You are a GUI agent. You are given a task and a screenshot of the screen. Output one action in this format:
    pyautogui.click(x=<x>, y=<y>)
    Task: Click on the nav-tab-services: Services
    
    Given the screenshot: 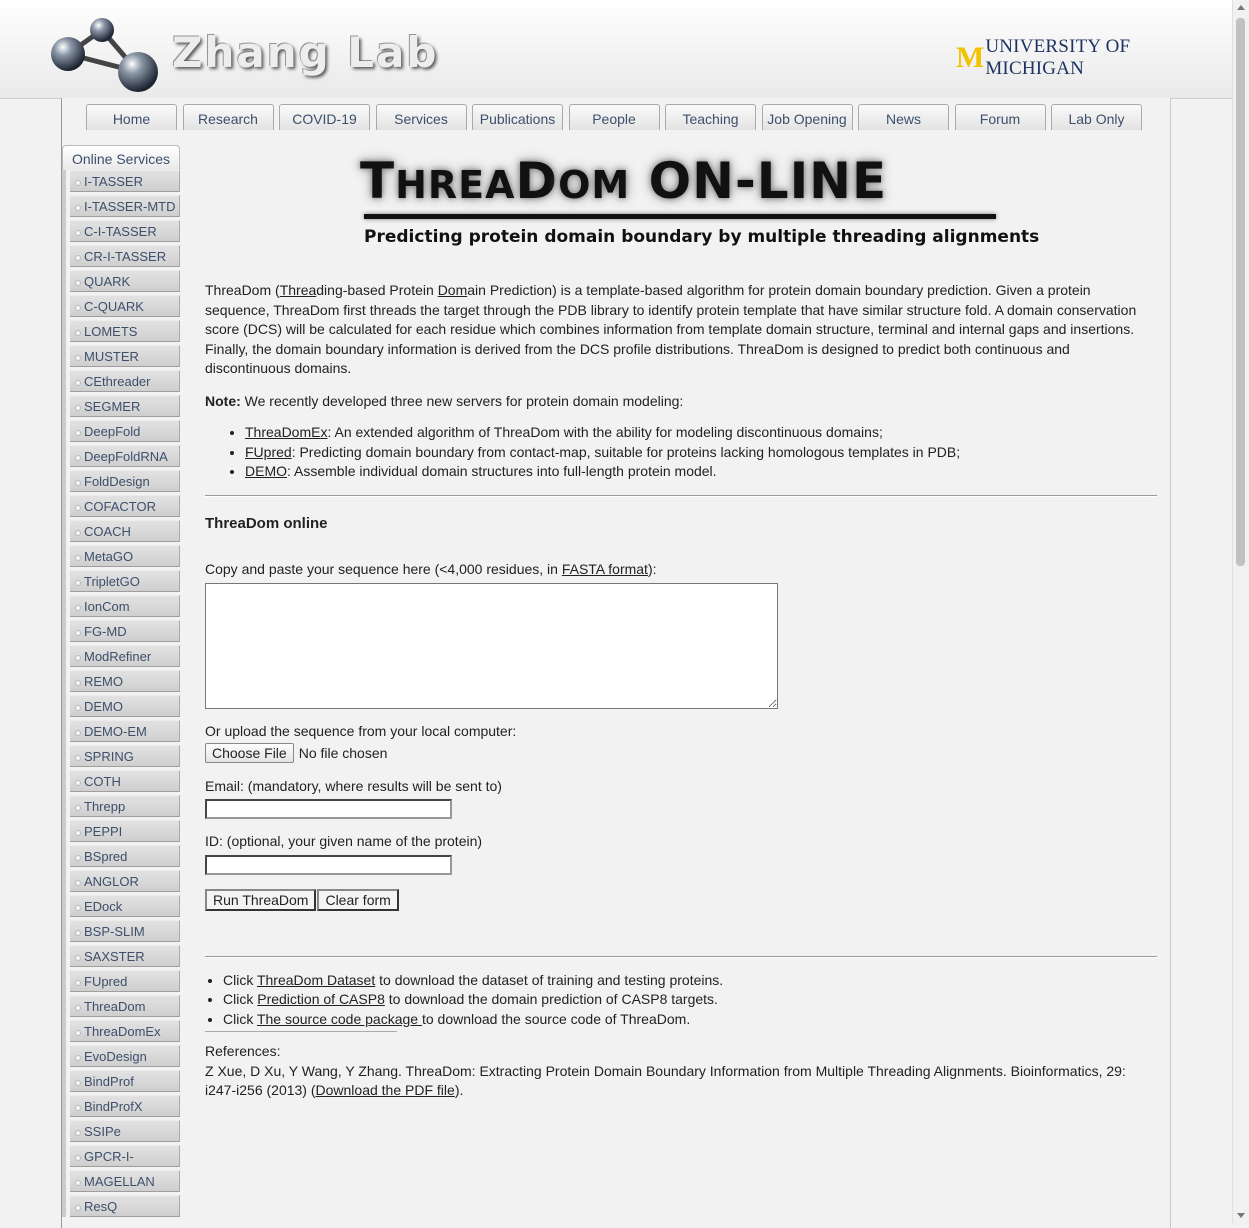 What is the action you would take?
    pyautogui.click(x=421, y=117)
    